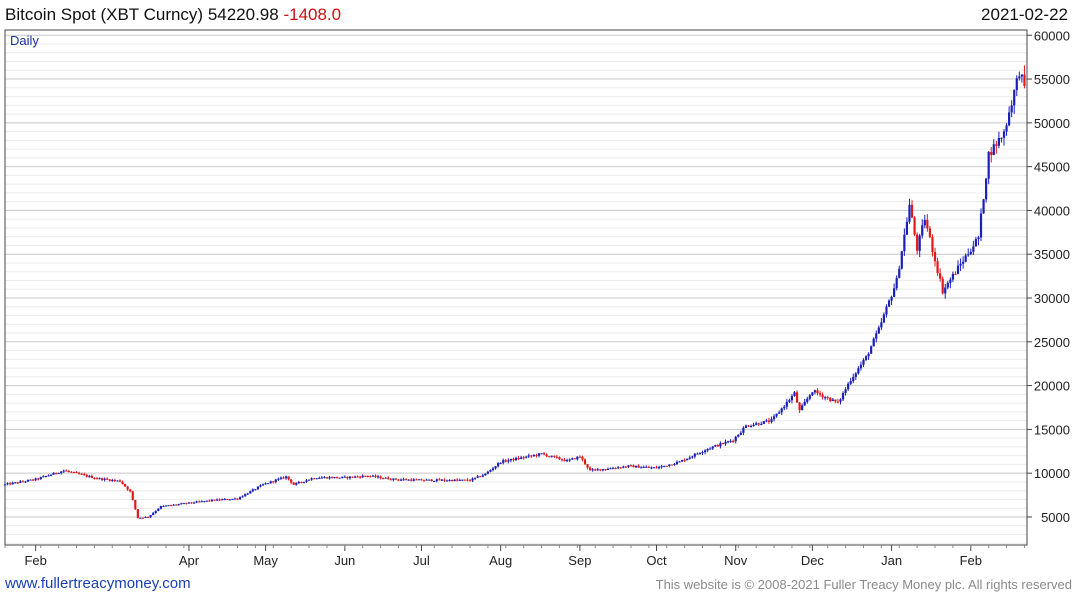  I want to click on x-tick-label: Dec, so click(813, 560).